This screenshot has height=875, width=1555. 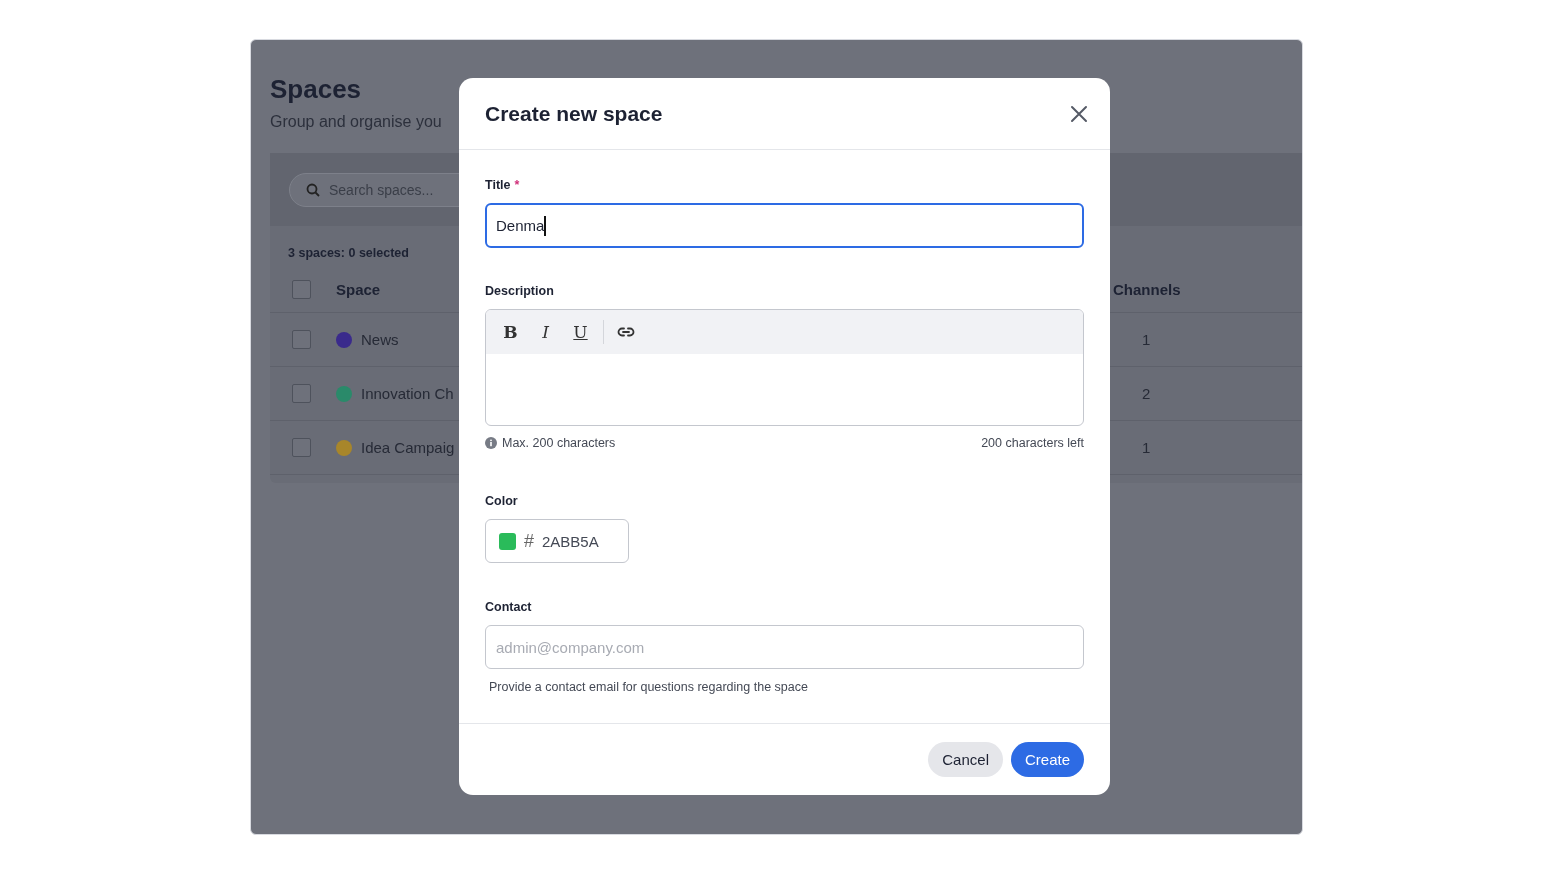 I want to click on link-icon, so click(x=626, y=332).